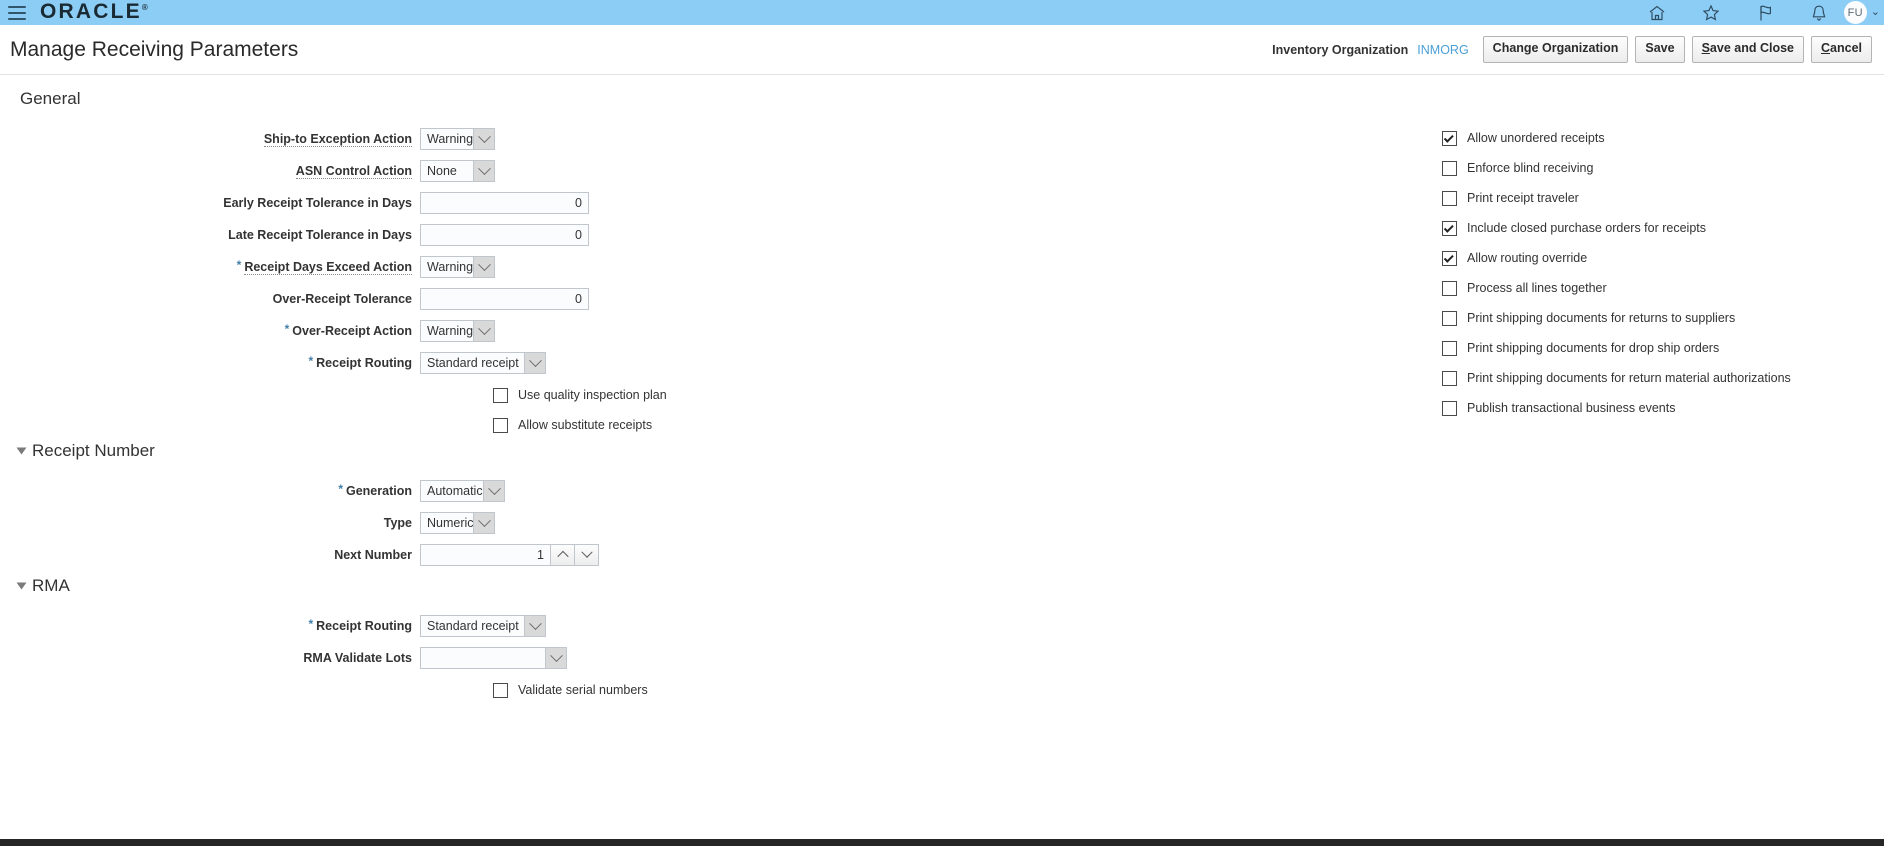  What do you see at coordinates (1555, 49) in the screenshot?
I see `change-organization-button: Change Organization` at bounding box center [1555, 49].